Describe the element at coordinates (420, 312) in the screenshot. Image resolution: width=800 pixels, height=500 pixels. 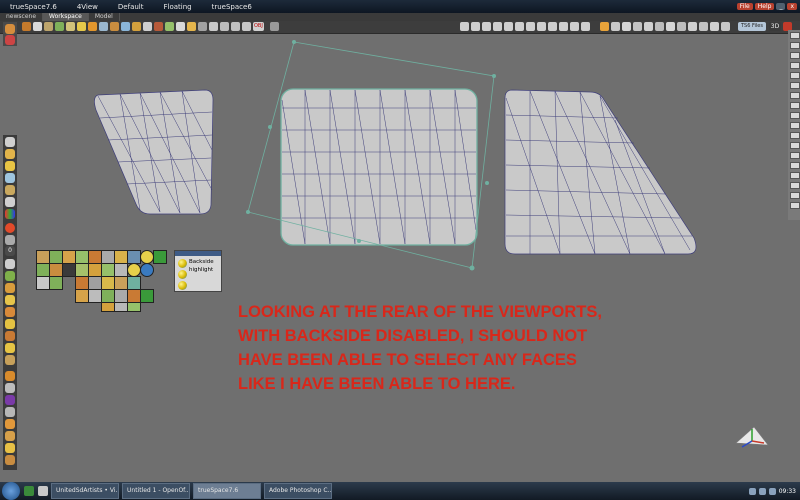
I see `caption-line: LOOKING AT THE REAR OF THE VIEWPORTS,` at that location.